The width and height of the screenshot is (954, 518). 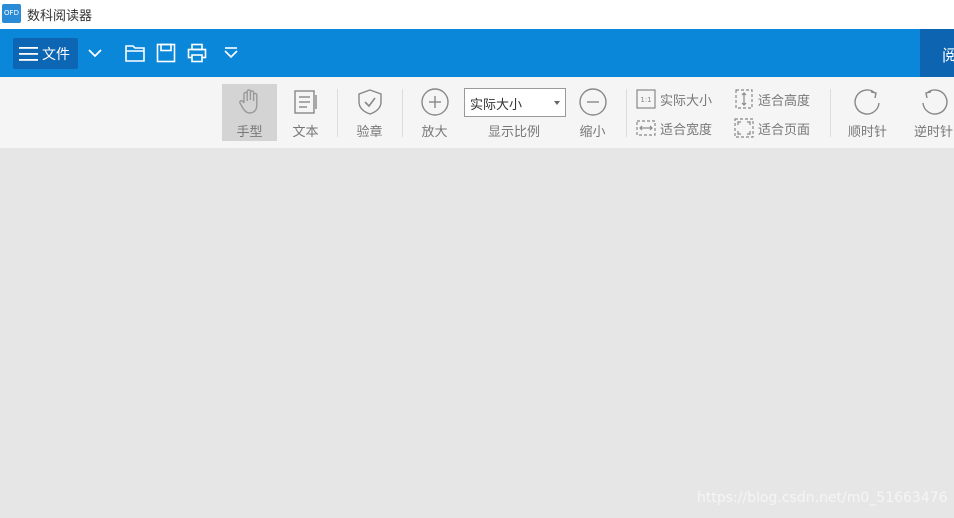 I want to click on fit-width-label: 适合宽度, so click(x=686, y=130).